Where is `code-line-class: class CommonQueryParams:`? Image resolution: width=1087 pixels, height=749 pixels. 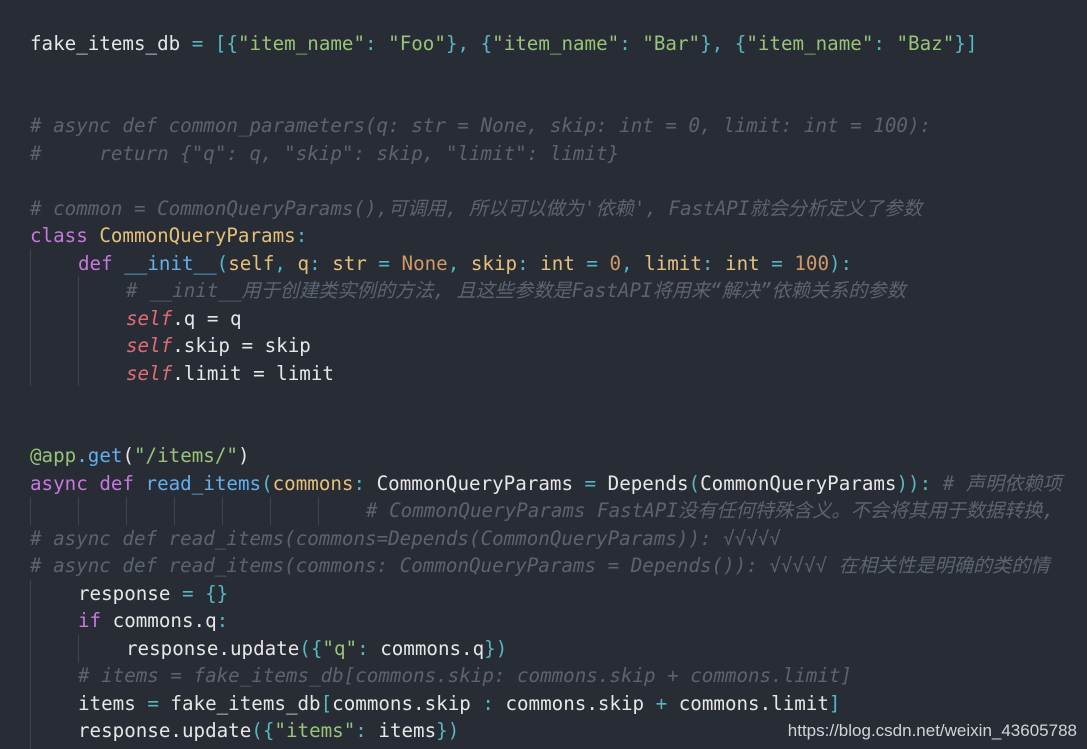
code-line-class: class CommonQueryParams: is located at coordinates (168, 236).